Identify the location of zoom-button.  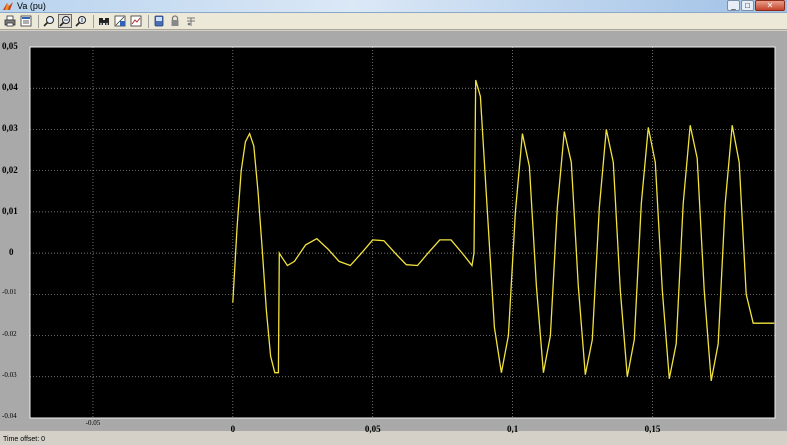
(49, 21).